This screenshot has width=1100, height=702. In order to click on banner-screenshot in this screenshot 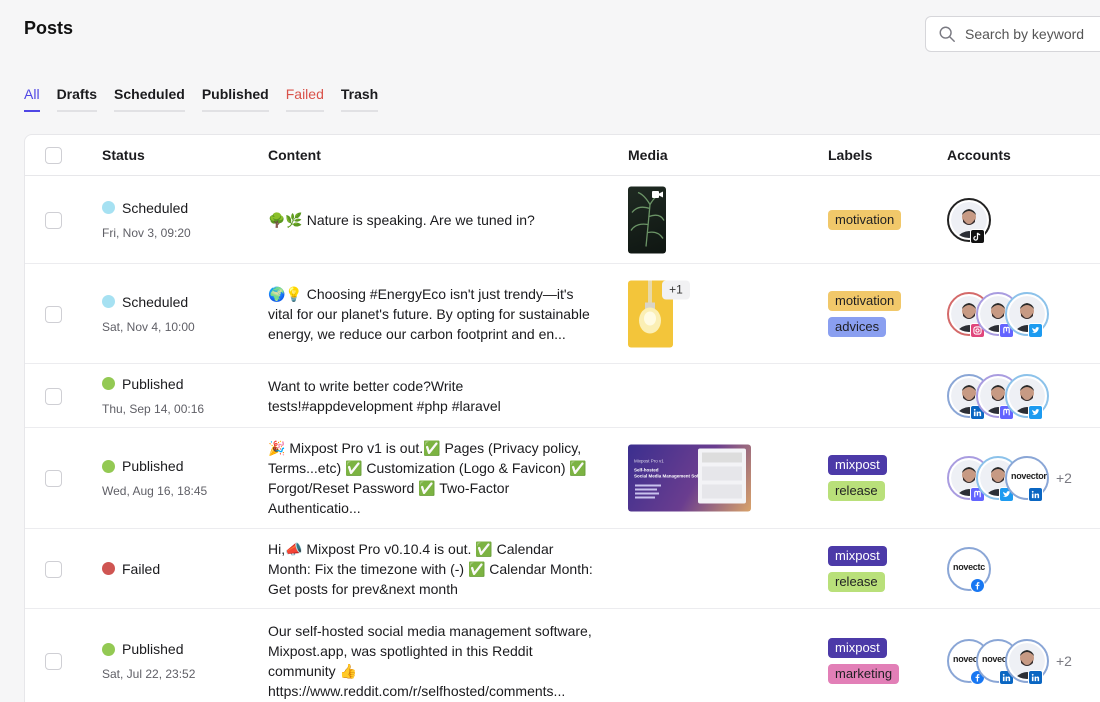, I will do `click(722, 476)`.